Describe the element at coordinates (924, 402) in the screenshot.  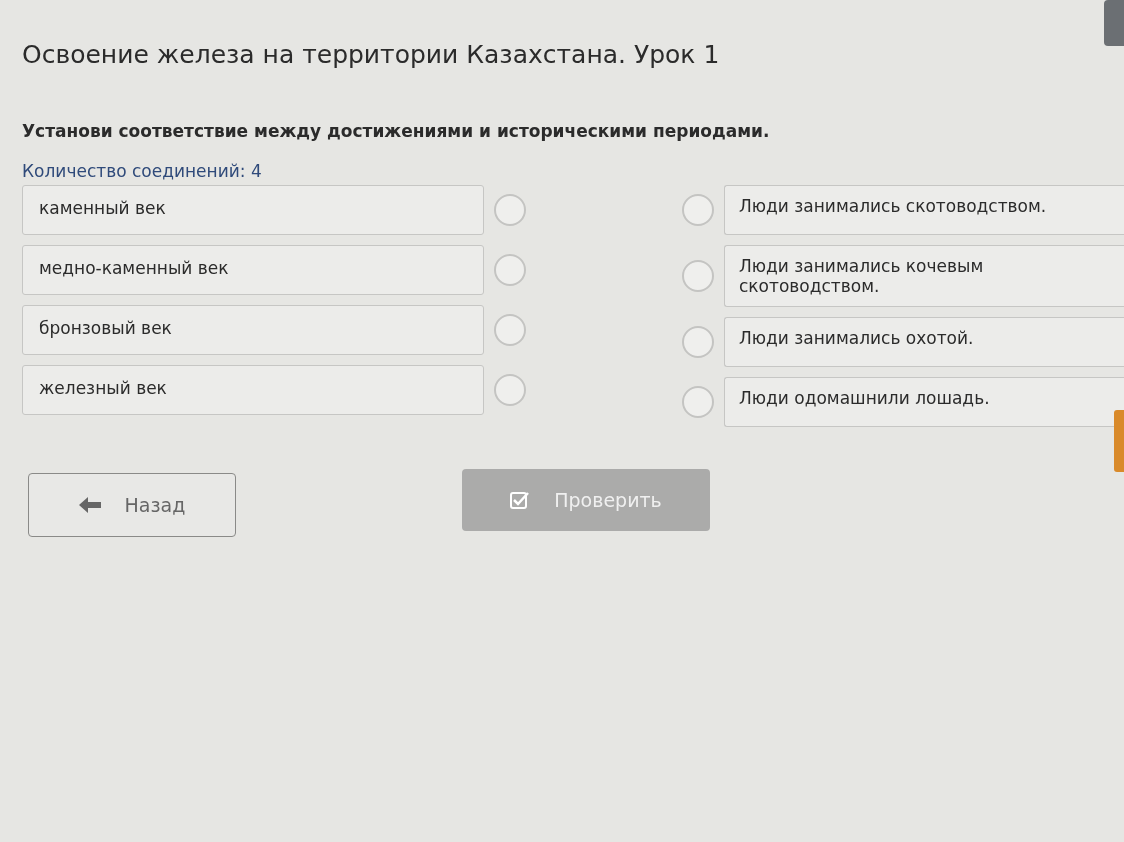
I see `match-item: Люди одомашнили лошадь.` at that location.